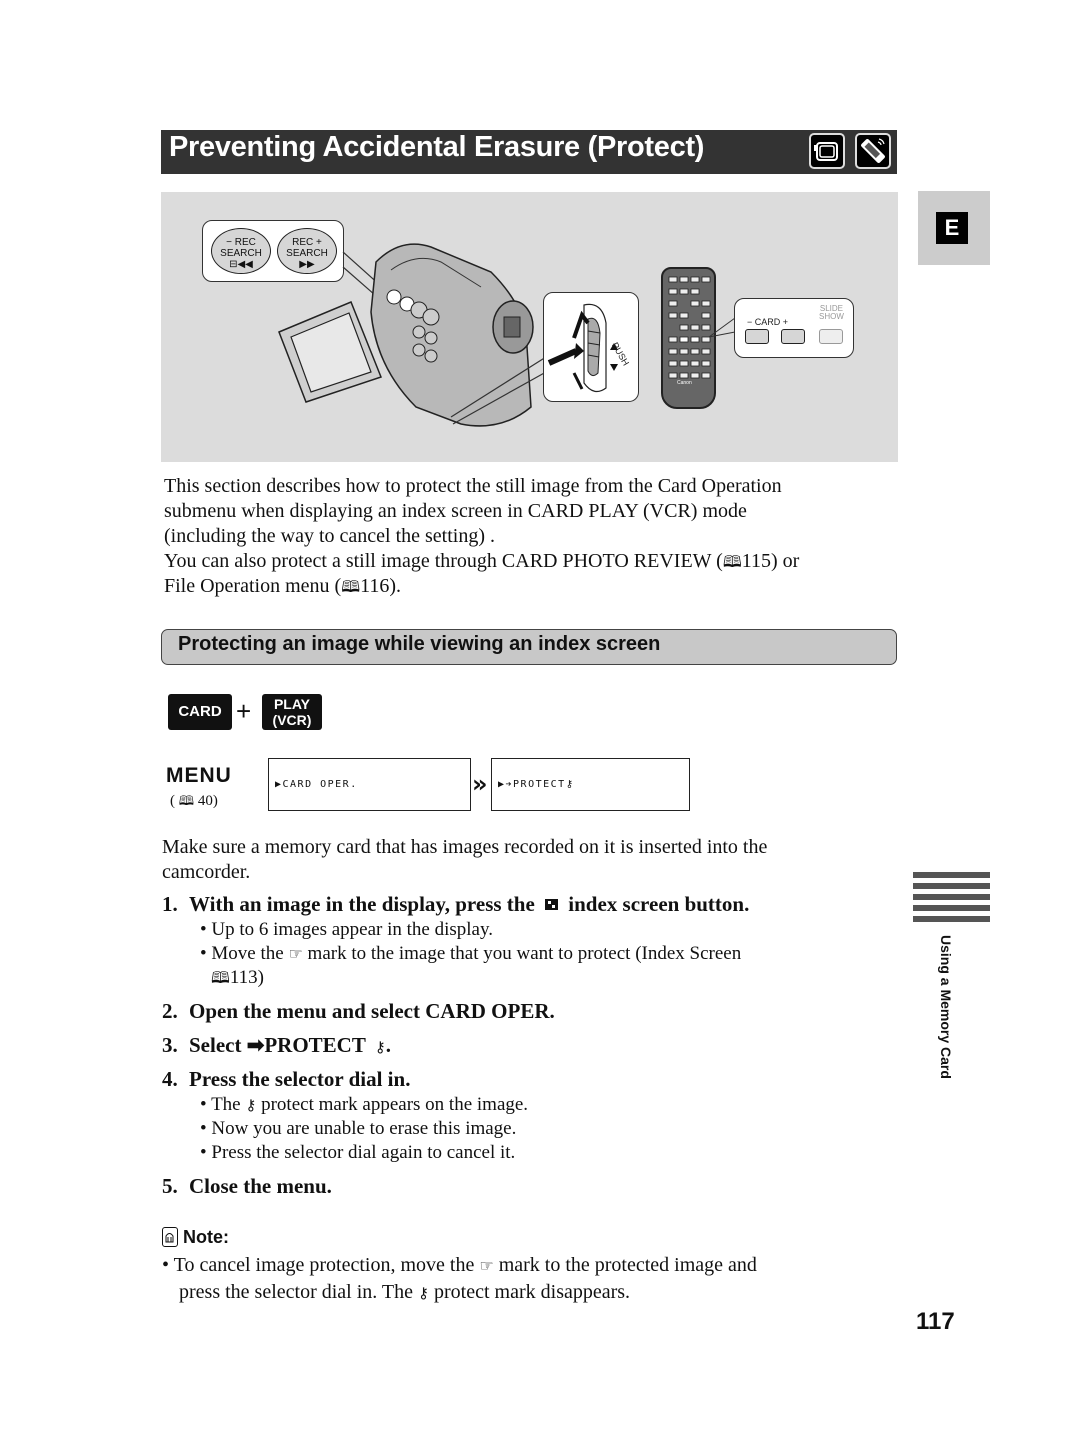 This screenshot has height=1443, width=1080. I want to click on slide-show-label: SLIDE SHOW, so click(831, 313).